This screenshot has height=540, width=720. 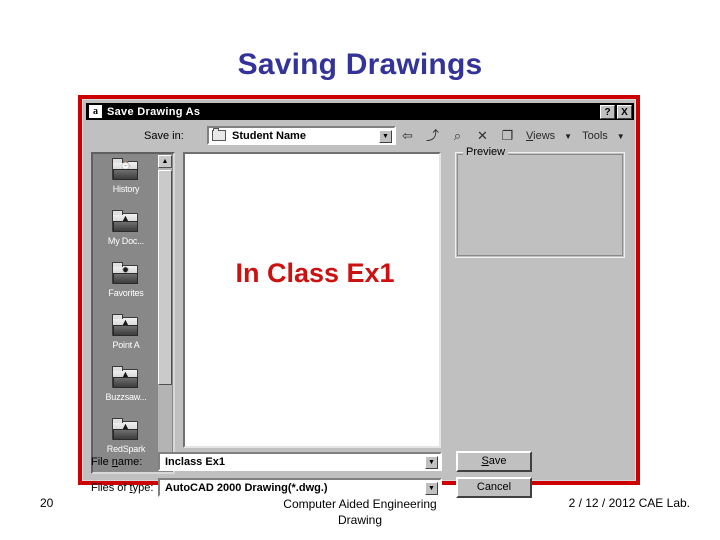 What do you see at coordinates (431, 488) in the screenshot?
I see `files-of-type-chevron-down-icon: ▼` at bounding box center [431, 488].